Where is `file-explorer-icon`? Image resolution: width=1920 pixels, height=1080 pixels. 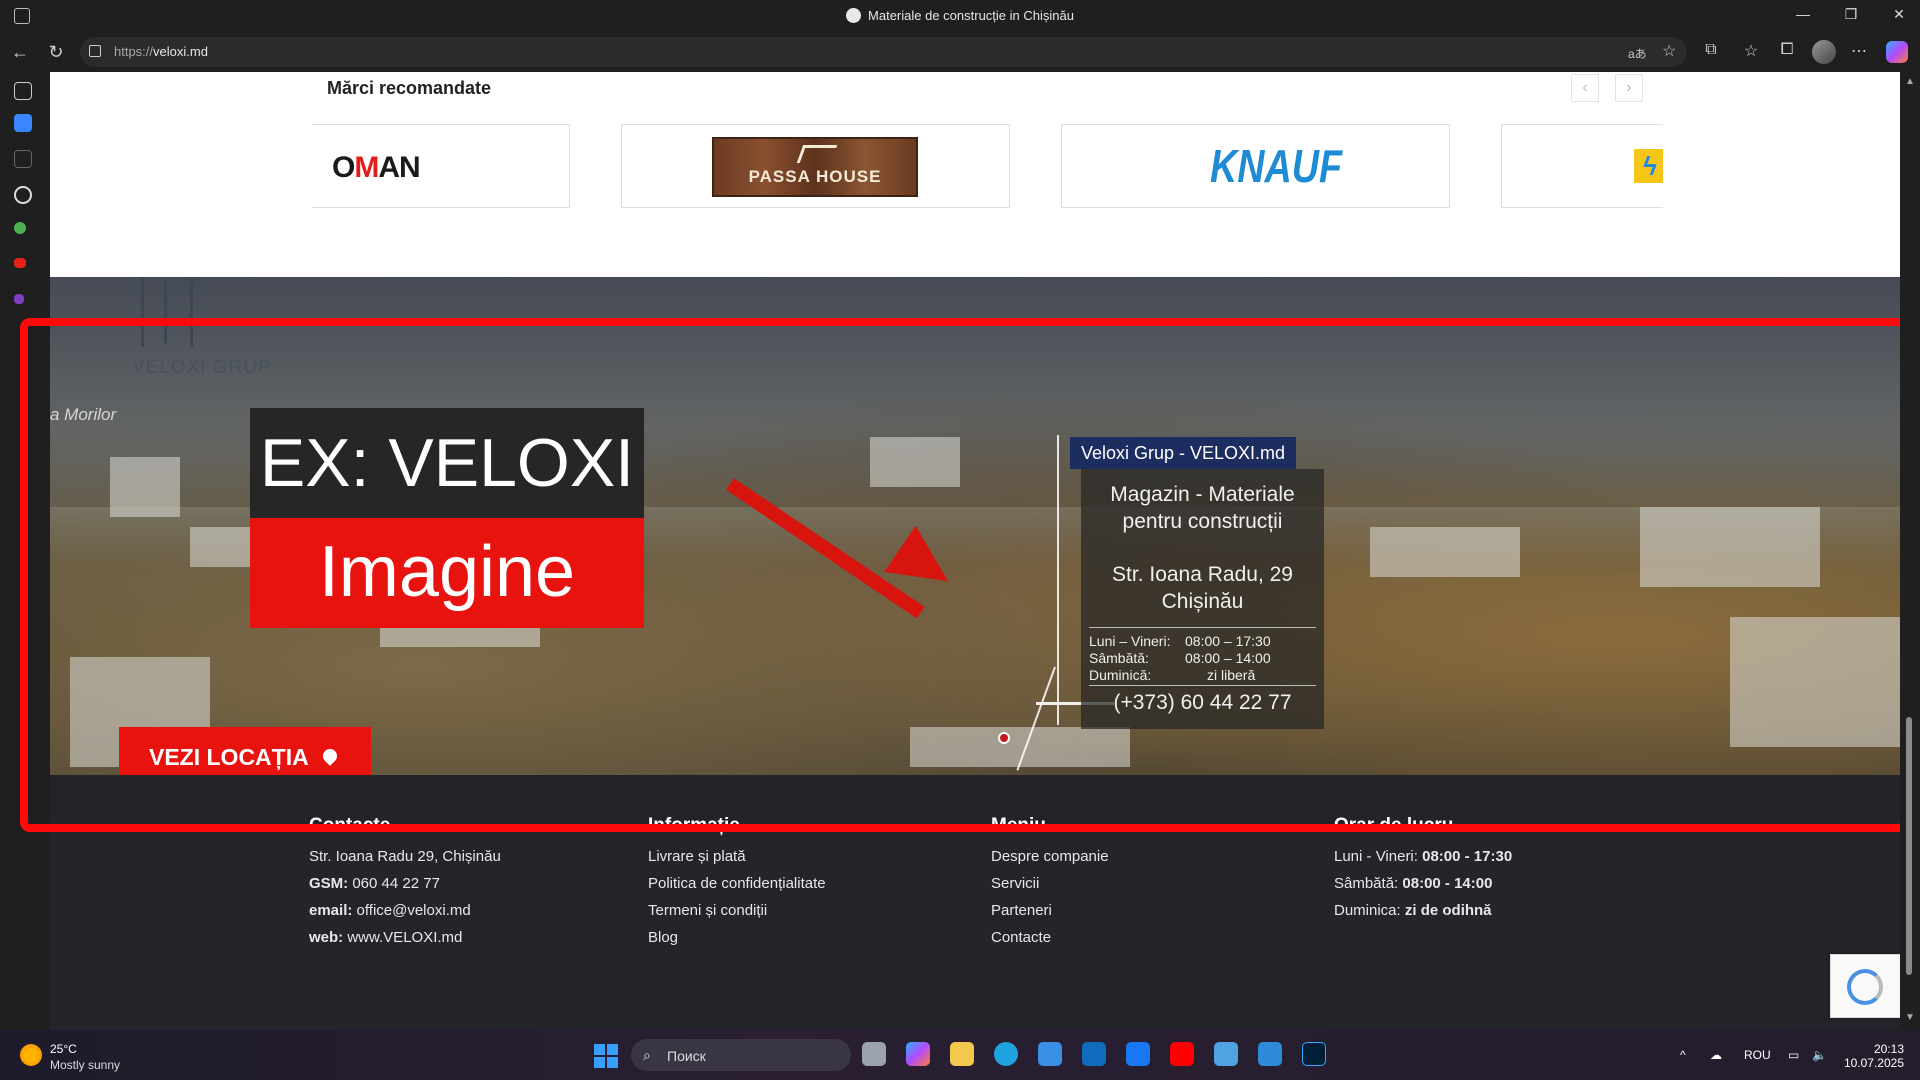 file-explorer-icon is located at coordinates (962, 1054).